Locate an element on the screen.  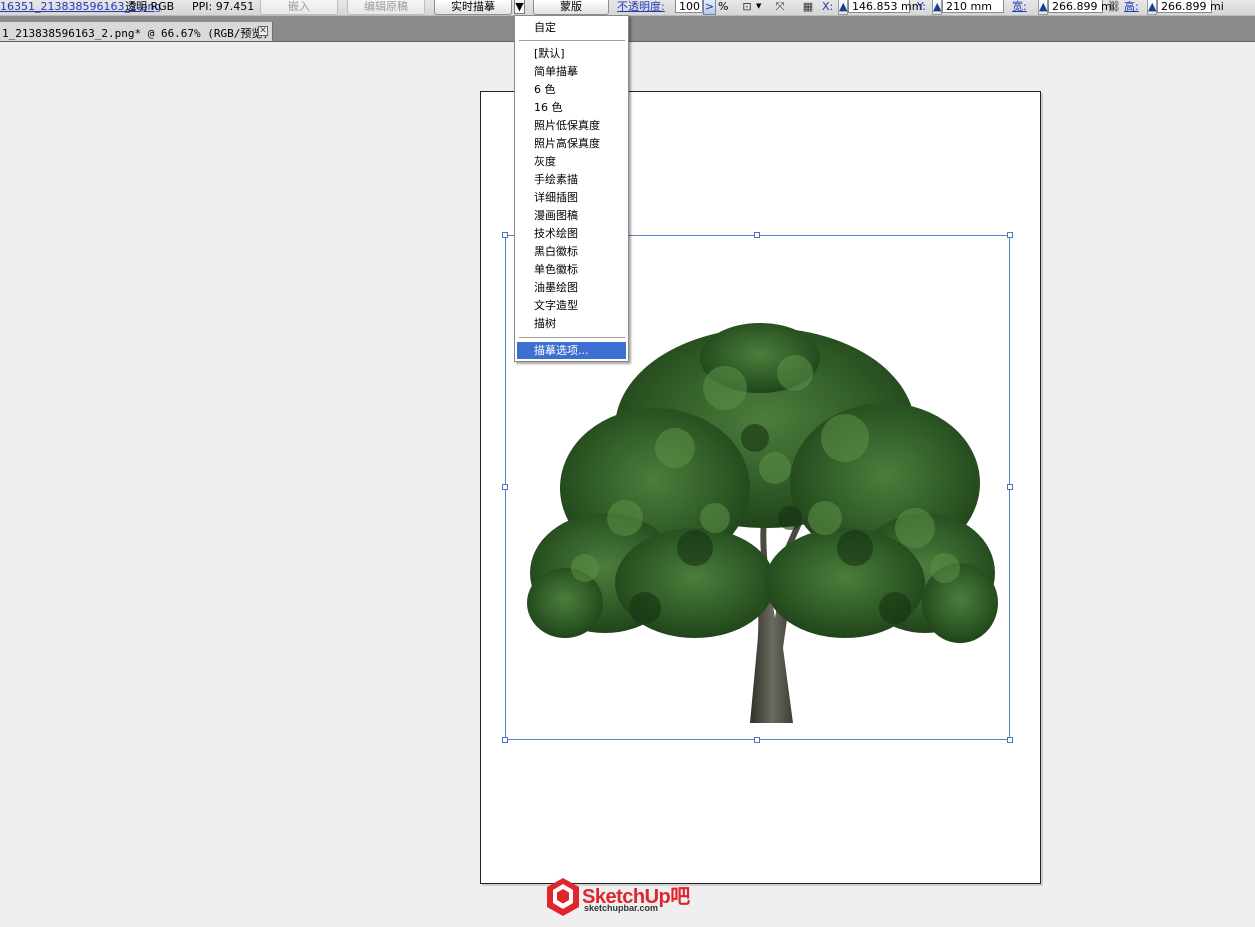
resize-handle-right is located at coordinates (1010, 487).